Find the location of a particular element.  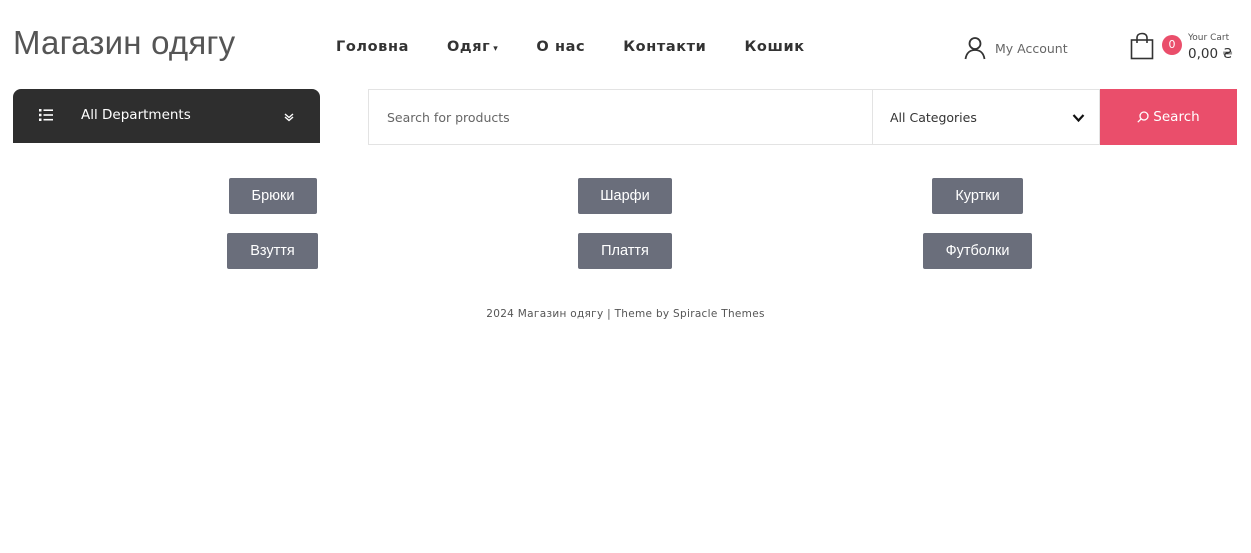

all-departments-dropdown: All Departments is located at coordinates (166, 116).